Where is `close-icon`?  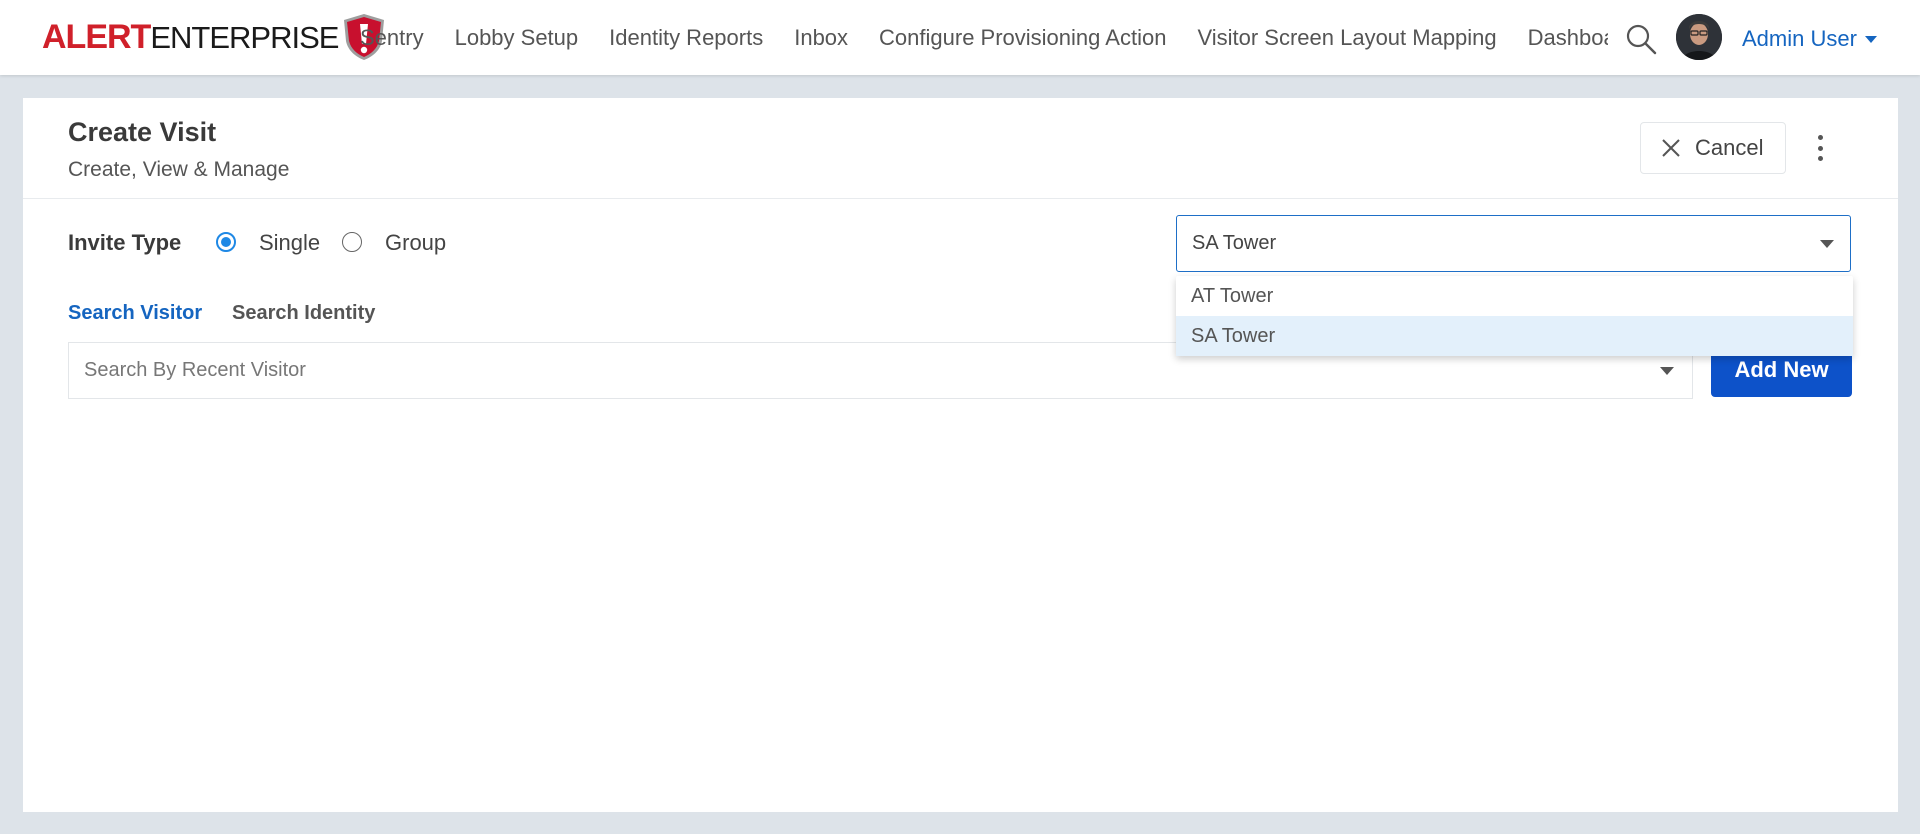 close-icon is located at coordinates (1671, 148).